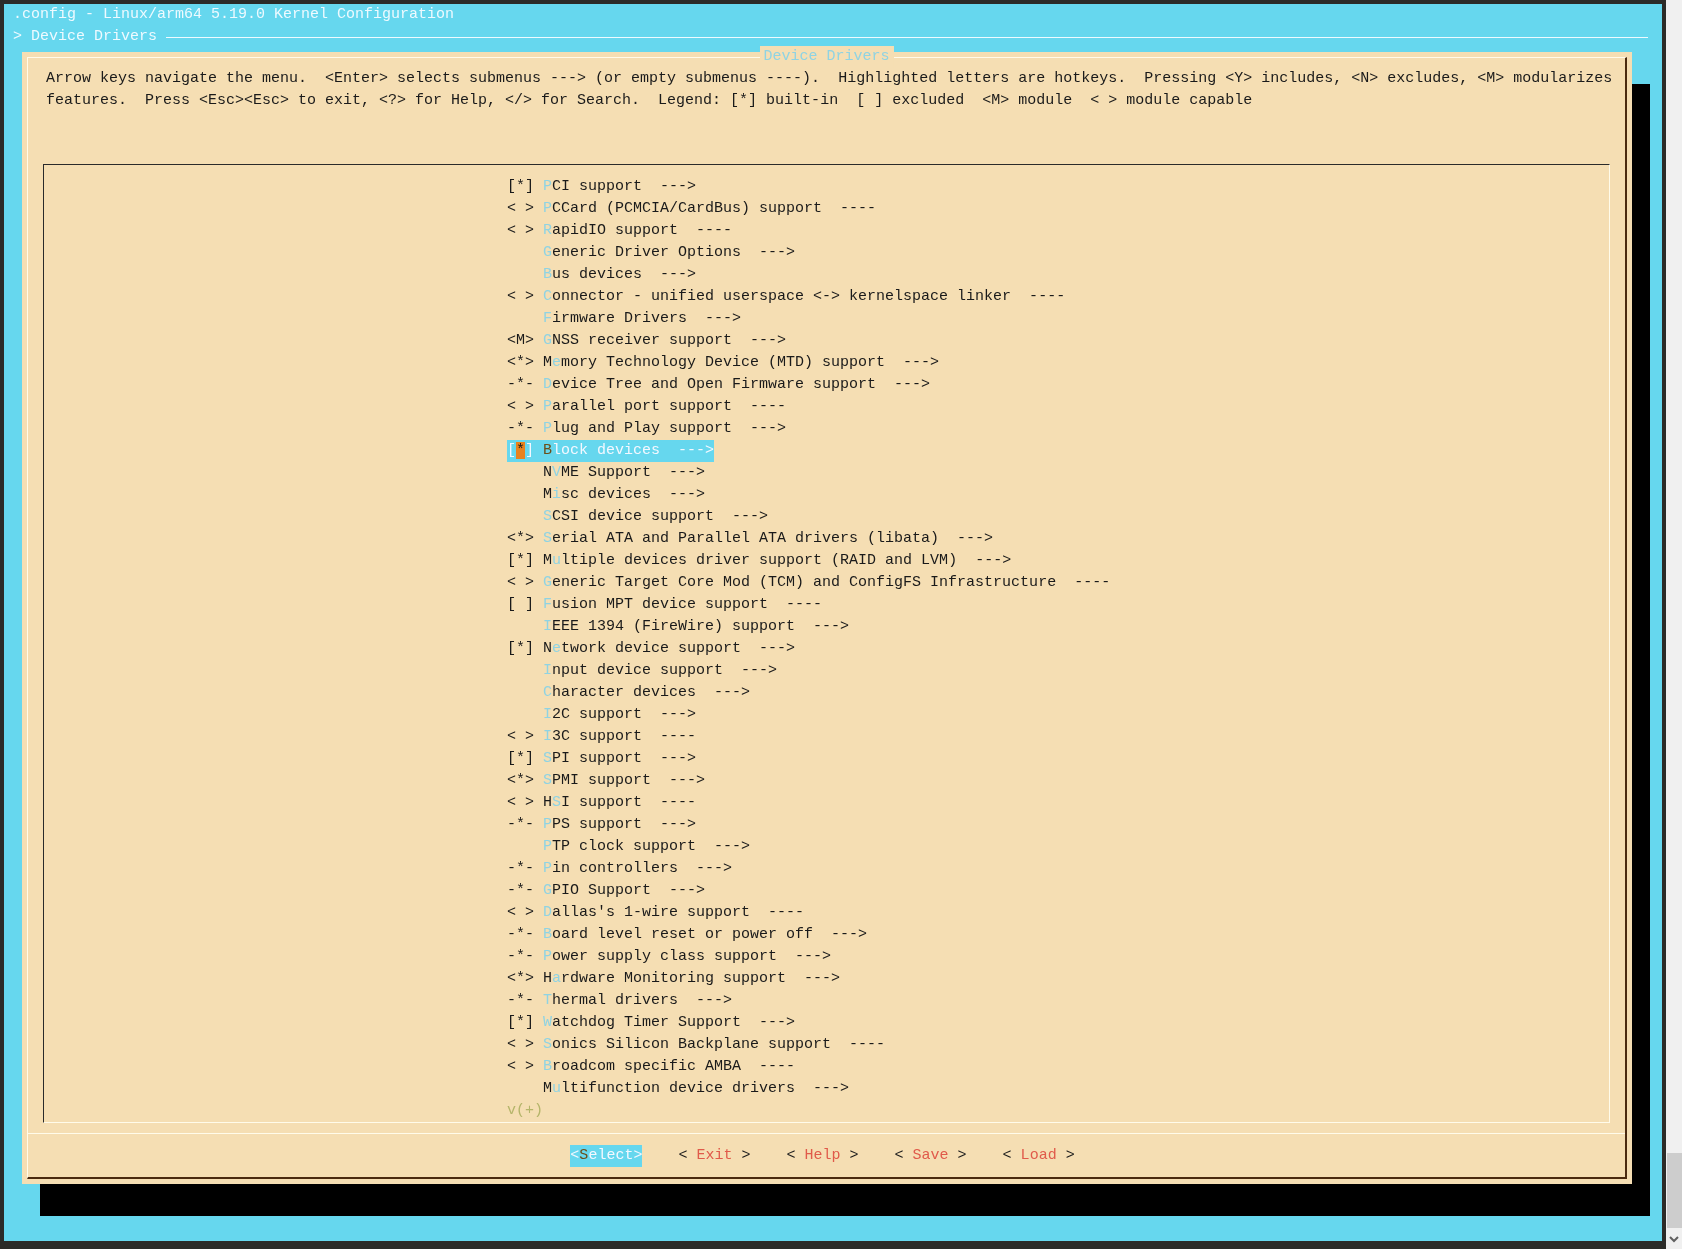 The image size is (1682, 1249). I want to click on menu-item: < > Broadcom specific AMBA ----, so click(651, 1067).